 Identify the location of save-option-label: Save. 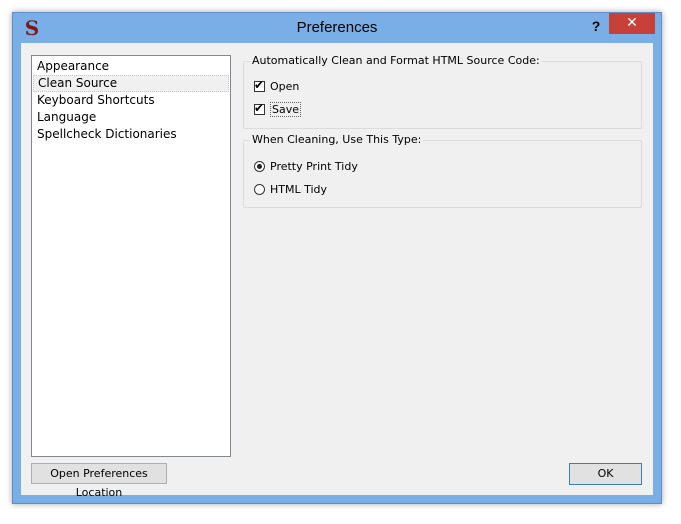
(286, 109).